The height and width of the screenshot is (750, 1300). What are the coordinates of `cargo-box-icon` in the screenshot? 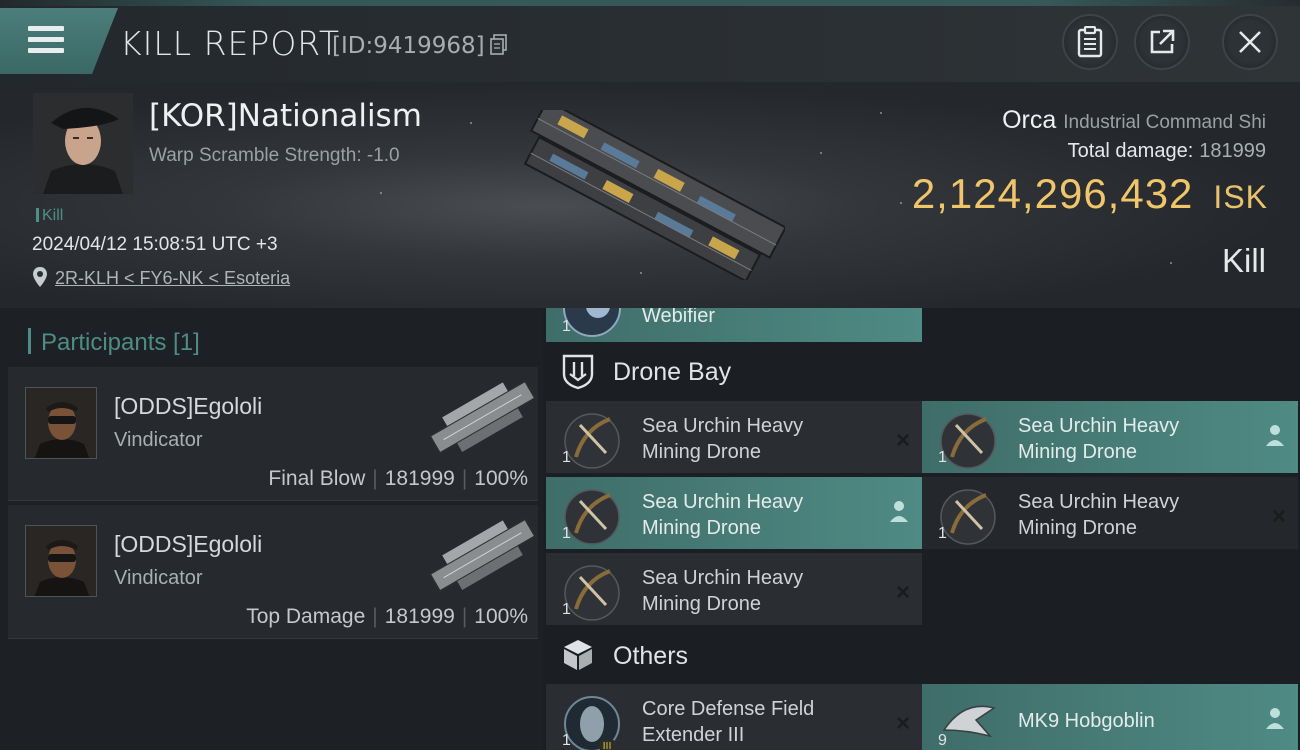 It's located at (578, 655).